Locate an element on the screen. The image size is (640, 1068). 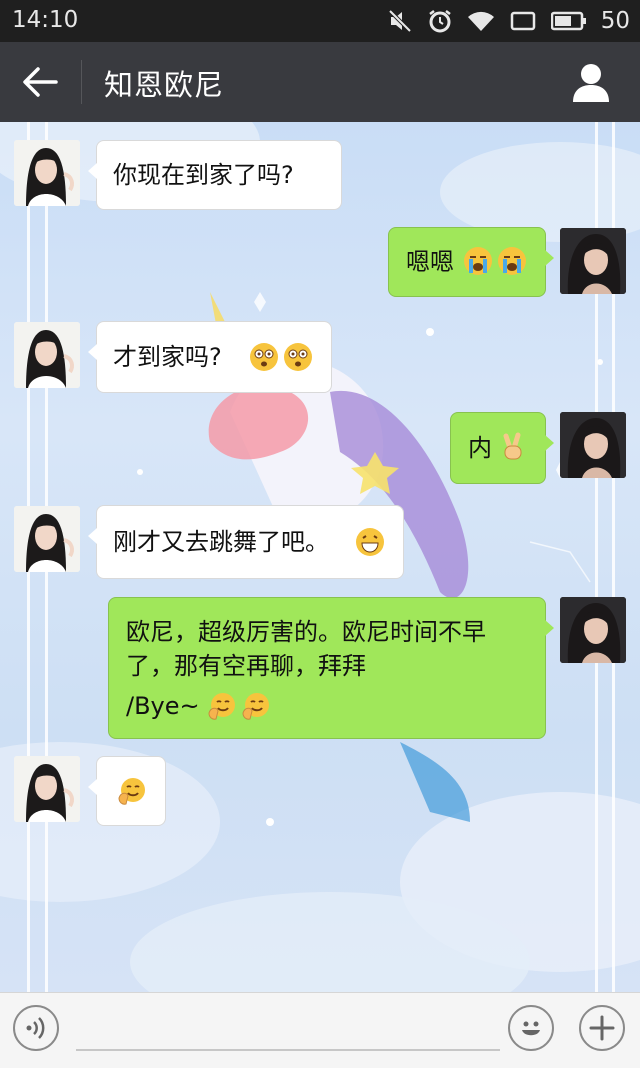
header-divider is located at coordinates (81, 82).